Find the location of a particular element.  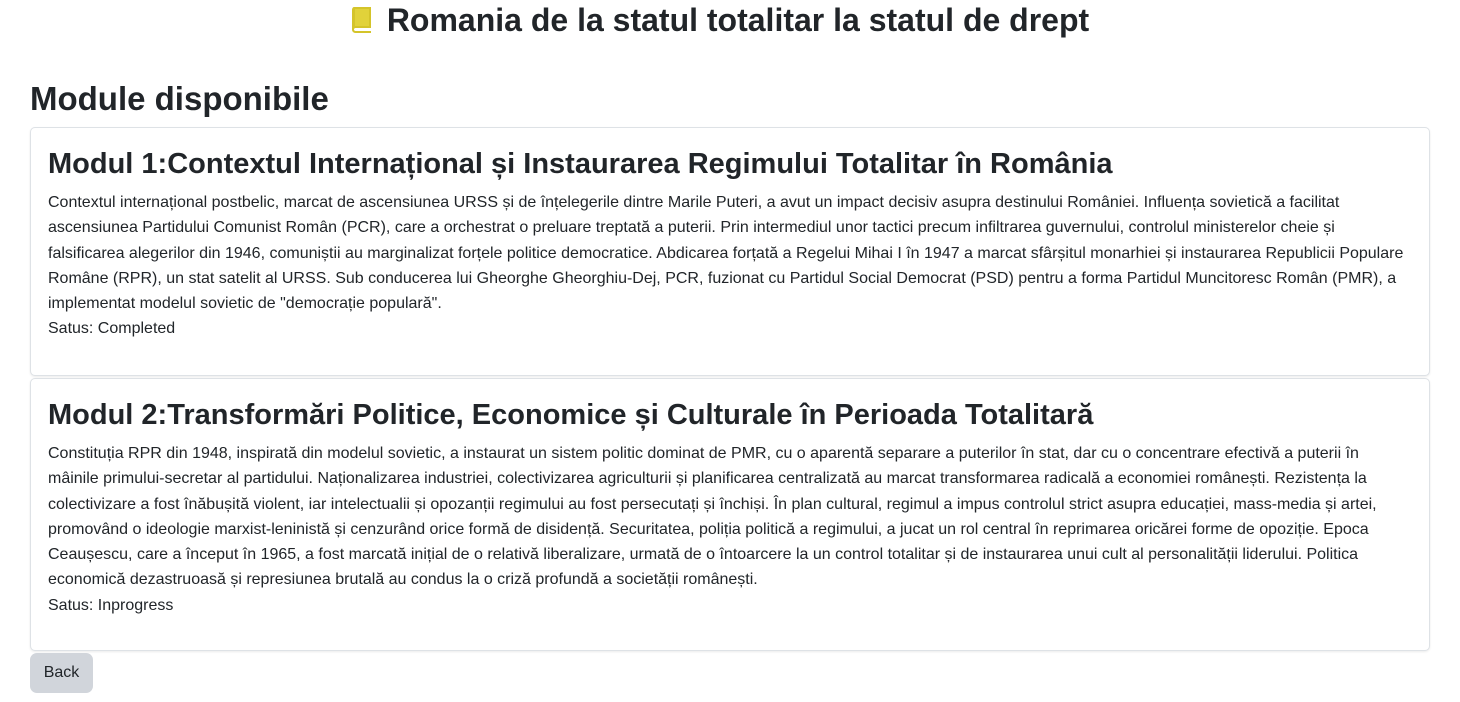

back-button: Back is located at coordinates (61, 673).